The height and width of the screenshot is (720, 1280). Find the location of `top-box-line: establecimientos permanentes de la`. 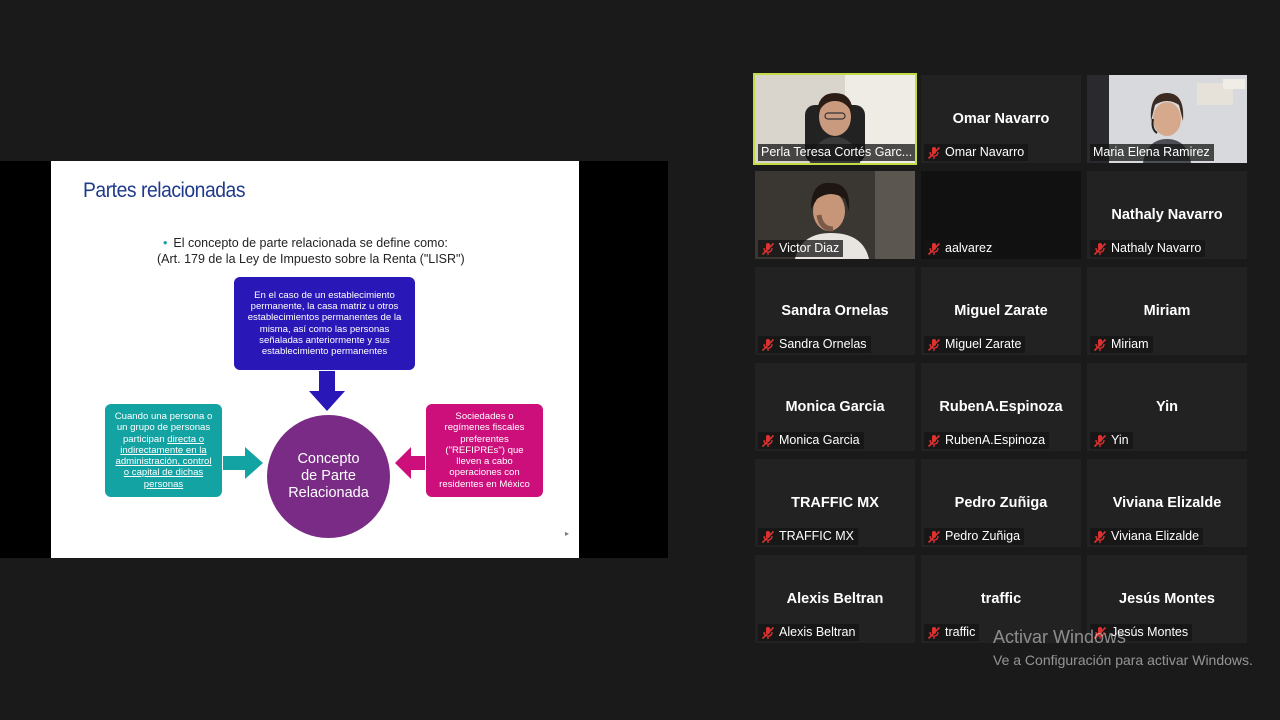

top-box-line: establecimientos permanentes de la is located at coordinates (324, 318).